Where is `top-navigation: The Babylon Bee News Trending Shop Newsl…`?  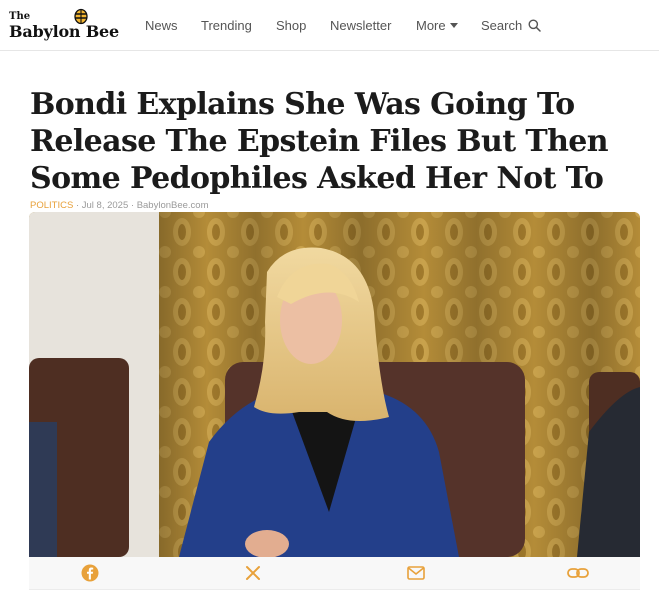
top-navigation: The Babylon Bee News Trending Shop Newsl… is located at coordinates (329, 25).